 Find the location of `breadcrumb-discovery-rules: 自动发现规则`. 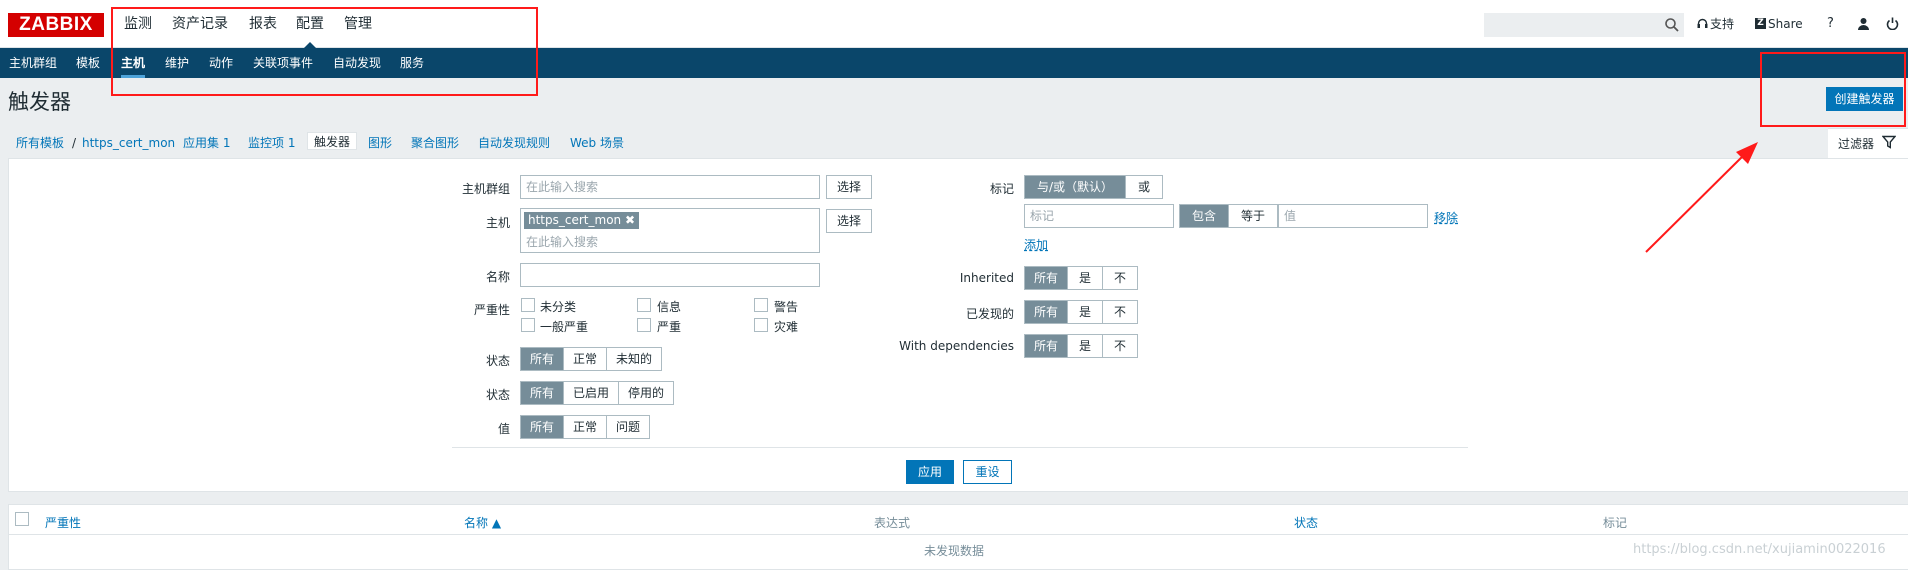

breadcrumb-discovery-rules: 自动发现规则 is located at coordinates (514, 143).